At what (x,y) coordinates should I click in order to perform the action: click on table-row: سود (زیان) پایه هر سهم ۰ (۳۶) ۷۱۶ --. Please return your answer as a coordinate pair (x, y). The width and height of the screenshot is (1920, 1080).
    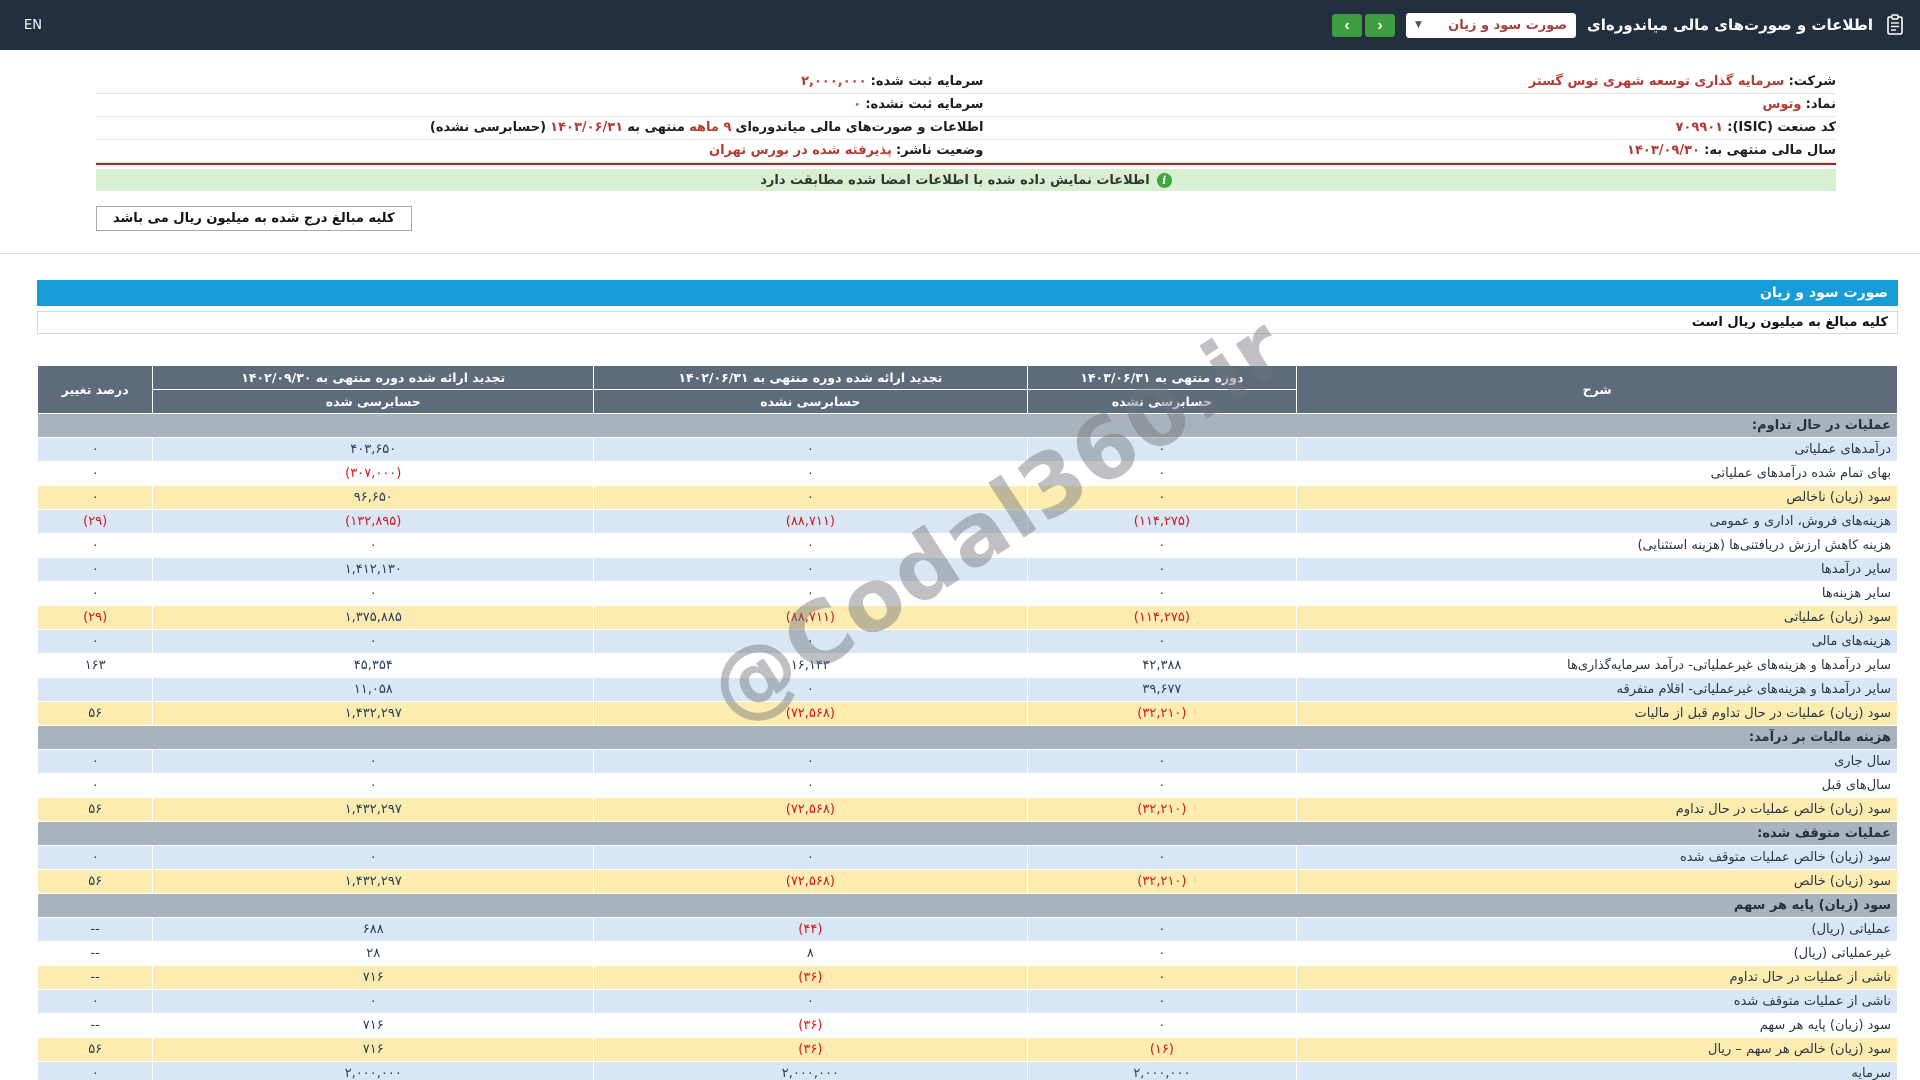
    Looking at the image, I should click on (967, 1025).